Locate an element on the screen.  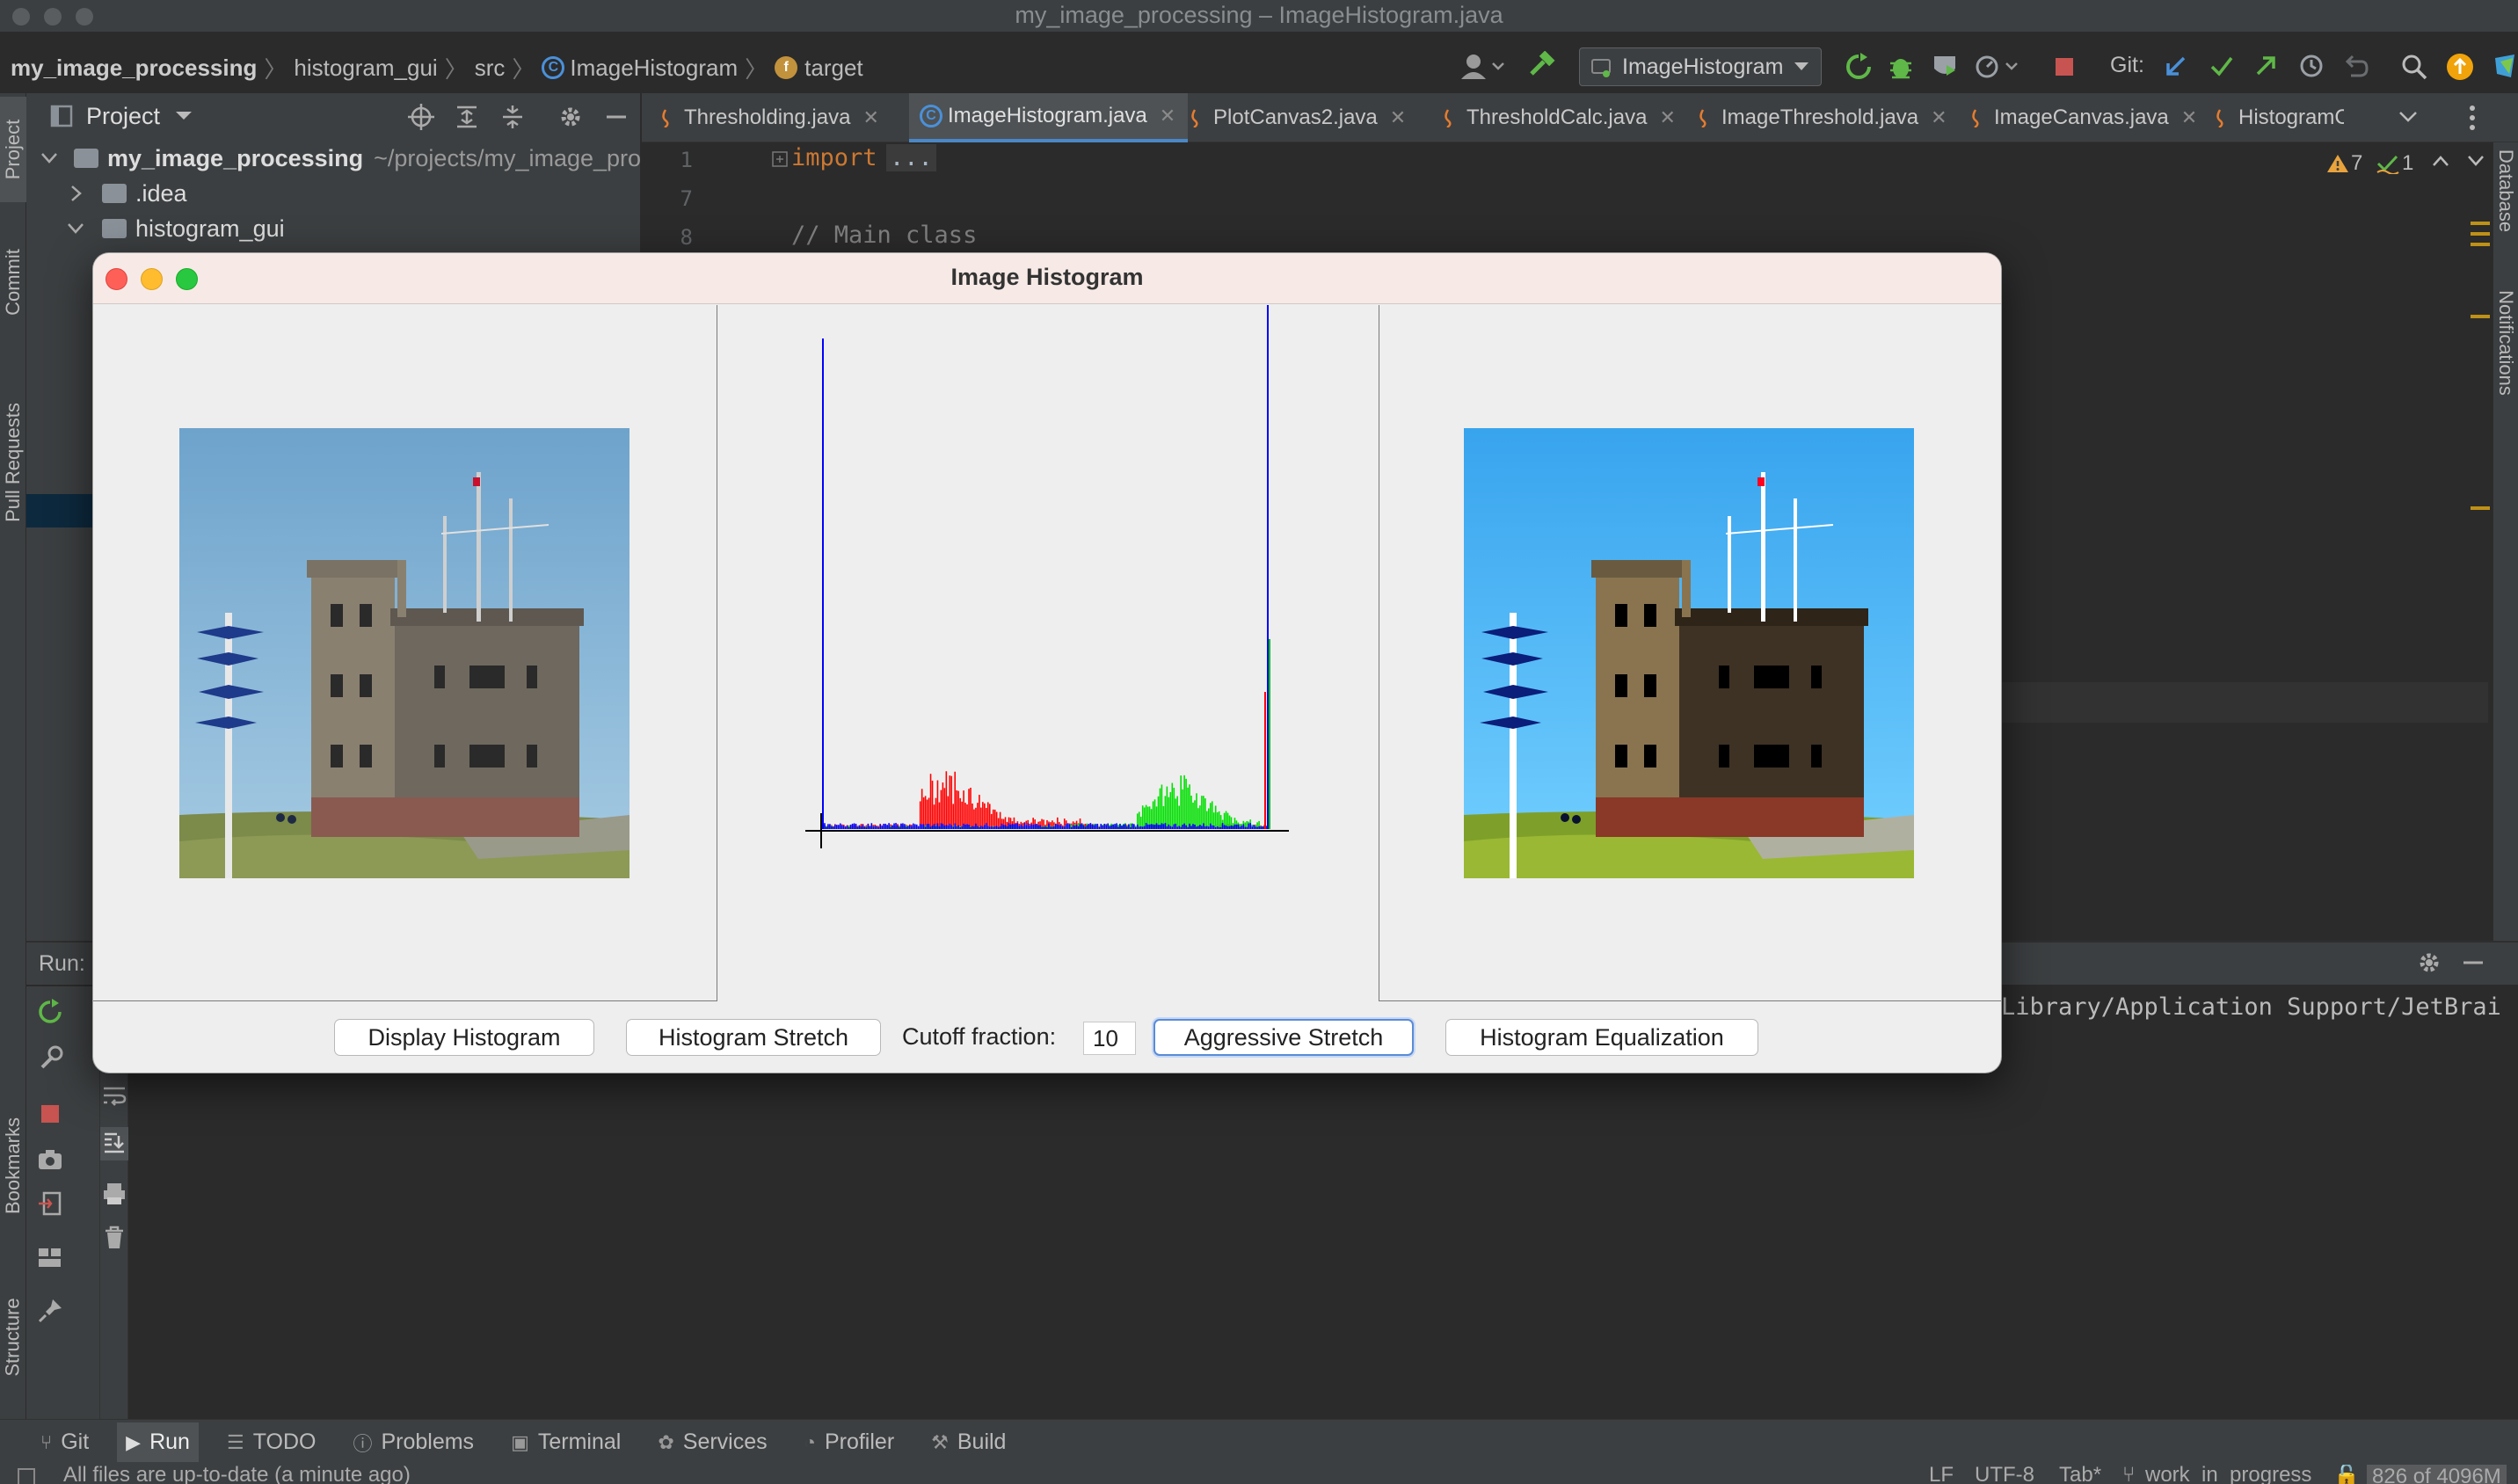
tab-histogramcalc: HistogramCalc is located at coordinates (2278, 117).